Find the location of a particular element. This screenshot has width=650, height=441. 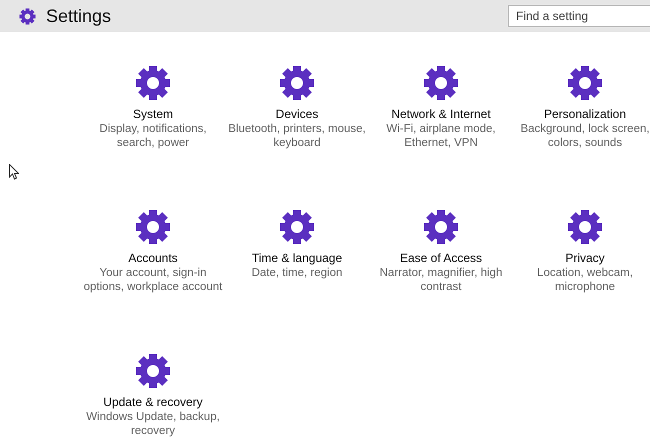

category-description: Date, time, region is located at coordinates (297, 273).